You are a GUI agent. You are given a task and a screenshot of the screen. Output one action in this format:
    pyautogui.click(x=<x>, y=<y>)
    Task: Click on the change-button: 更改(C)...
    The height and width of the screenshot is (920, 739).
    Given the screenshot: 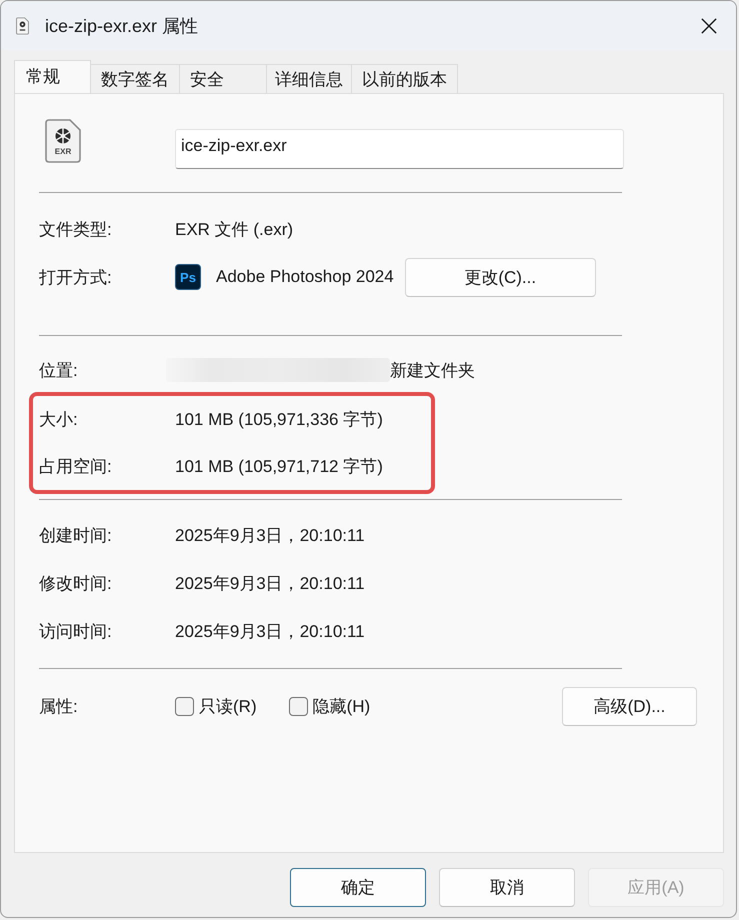 What is the action you would take?
    pyautogui.click(x=500, y=277)
    